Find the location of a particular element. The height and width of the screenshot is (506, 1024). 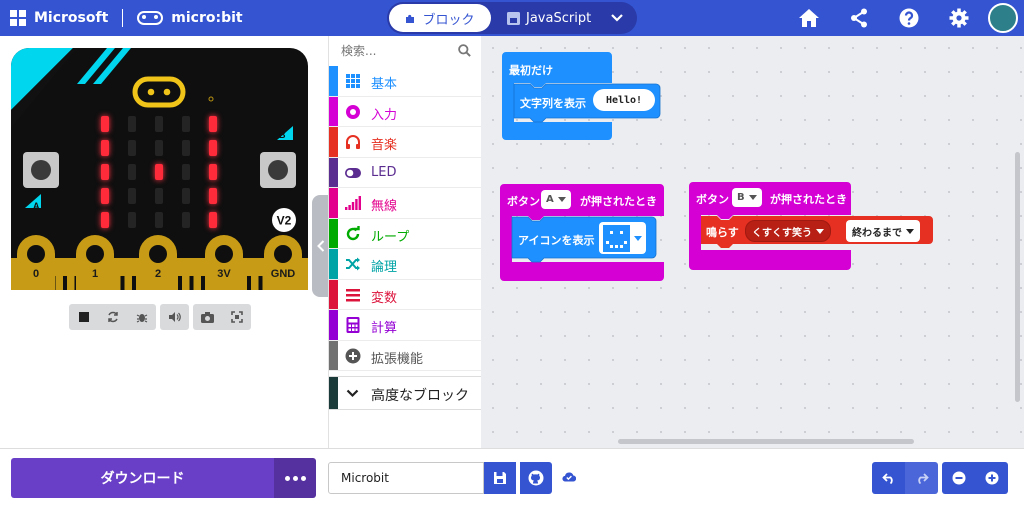

help-button is located at coordinates (909, 18).